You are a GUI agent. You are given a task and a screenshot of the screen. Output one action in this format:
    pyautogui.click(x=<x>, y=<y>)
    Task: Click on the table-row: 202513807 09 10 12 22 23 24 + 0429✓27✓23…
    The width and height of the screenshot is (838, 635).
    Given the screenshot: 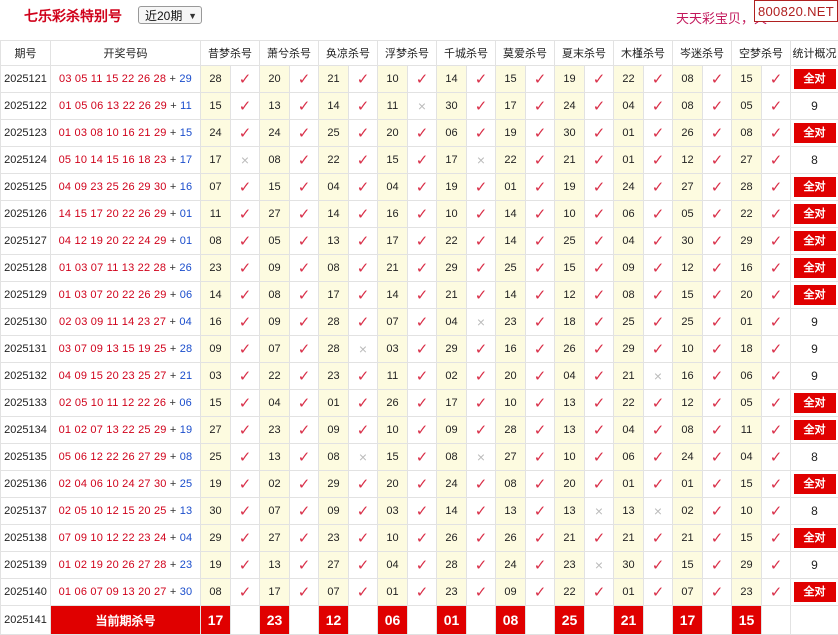 What is the action you would take?
    pyautogui.click(x=419, y=538)
    